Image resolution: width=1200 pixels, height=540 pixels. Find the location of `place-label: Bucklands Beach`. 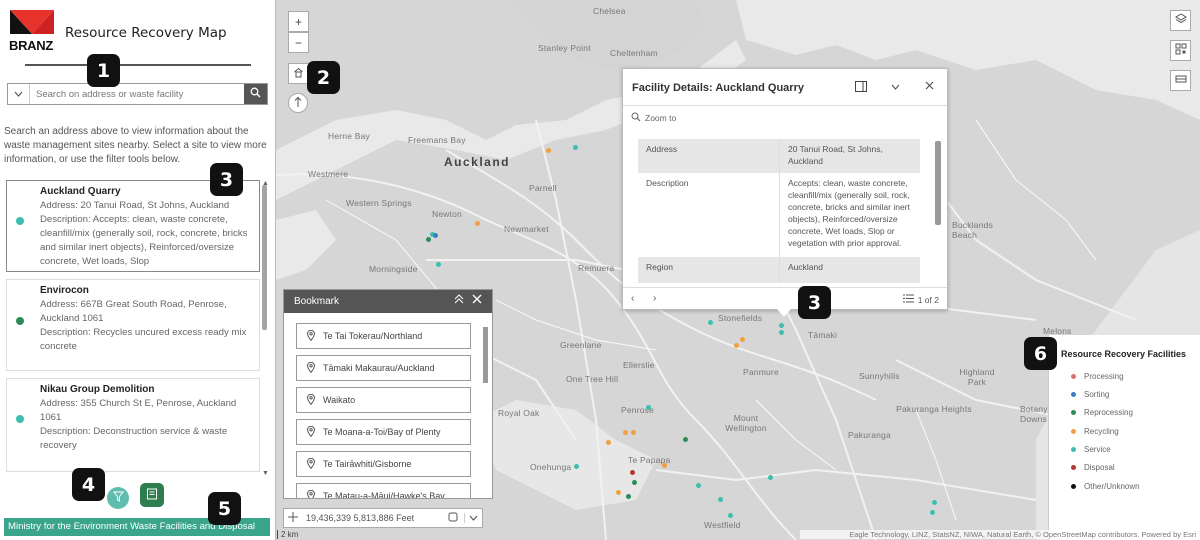

place-label: Bucklands Beach is located at coordinates (973, 230).